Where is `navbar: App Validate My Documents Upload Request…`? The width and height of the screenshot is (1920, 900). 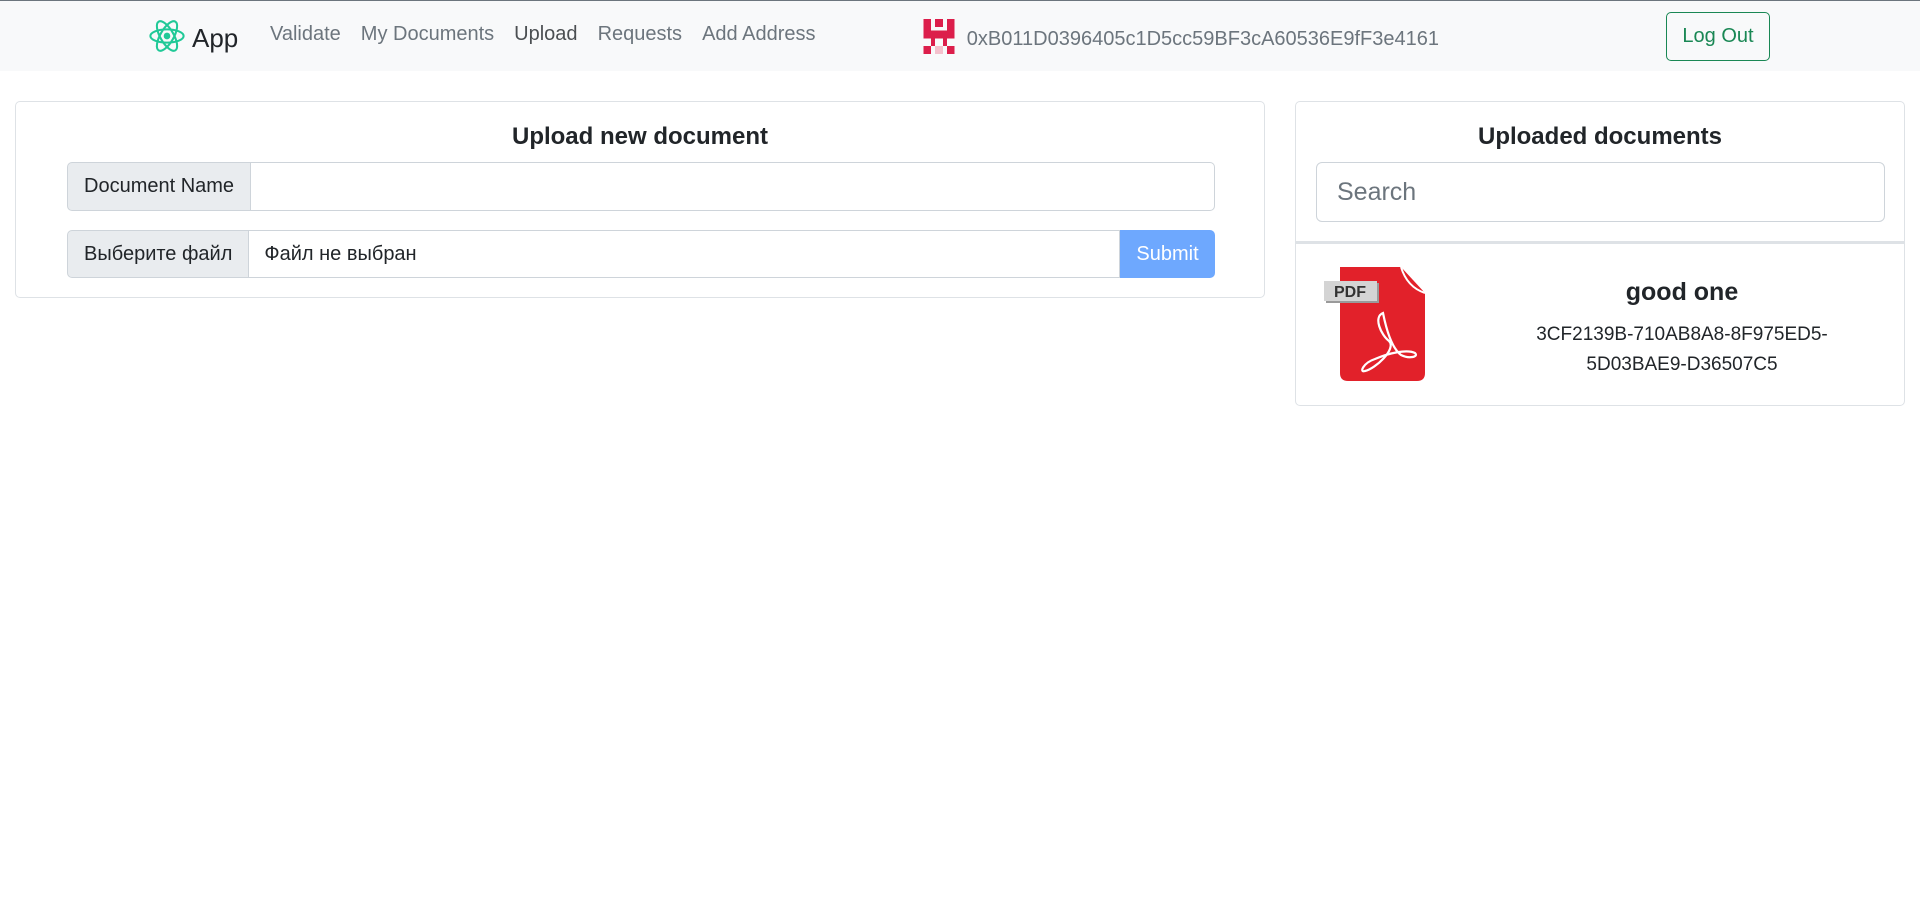 navbar: App Validate My Documents Upload Request… is located at coordinates (960, 35).